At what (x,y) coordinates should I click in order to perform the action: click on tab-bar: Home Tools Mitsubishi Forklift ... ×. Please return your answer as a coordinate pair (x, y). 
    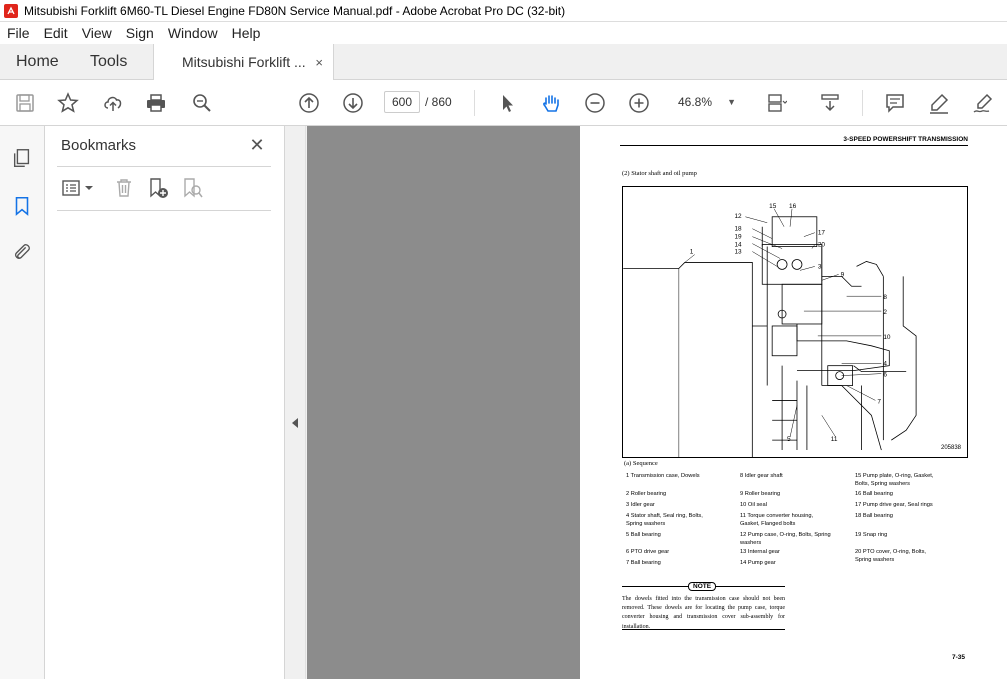
    Looking at the image, I should click on (503, 62).